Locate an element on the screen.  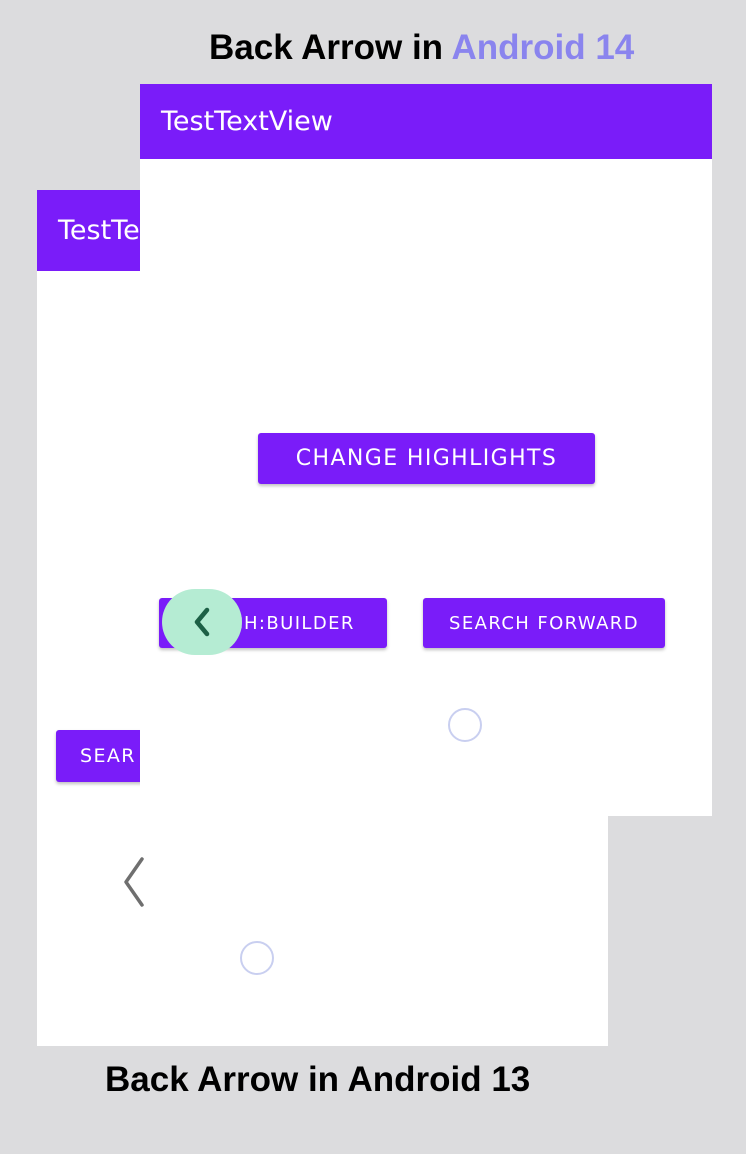
app-bar: TestTextView is located at coordinates (426, 121).